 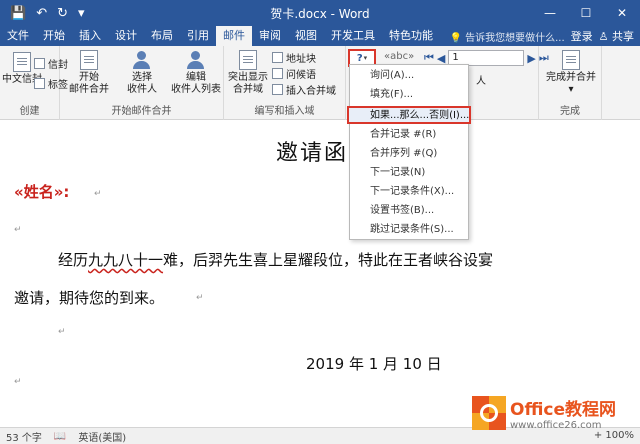 I want to click on menu-item-next-record: 下一记录(N), so click(x=409, y=173).